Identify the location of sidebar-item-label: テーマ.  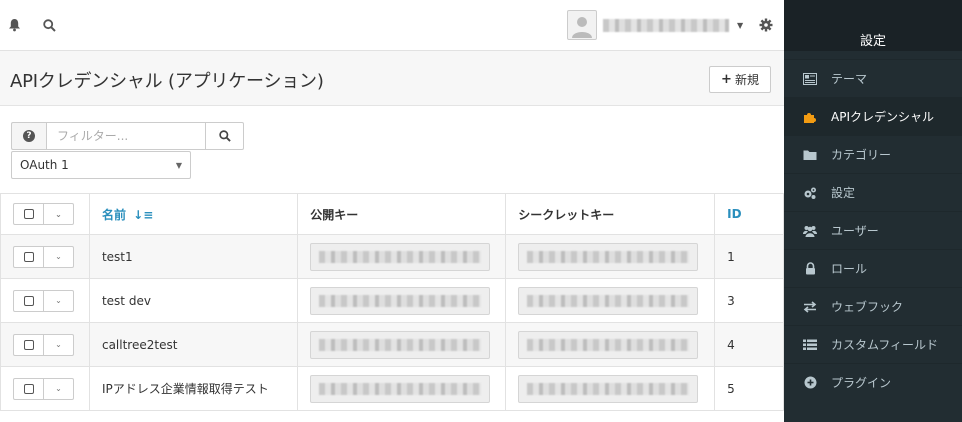
(849, 79).